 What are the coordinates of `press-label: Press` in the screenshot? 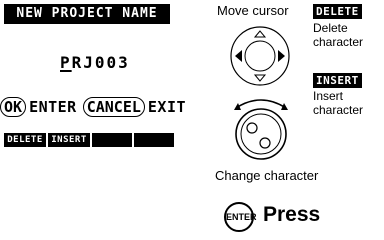 It's located at (292, 214).